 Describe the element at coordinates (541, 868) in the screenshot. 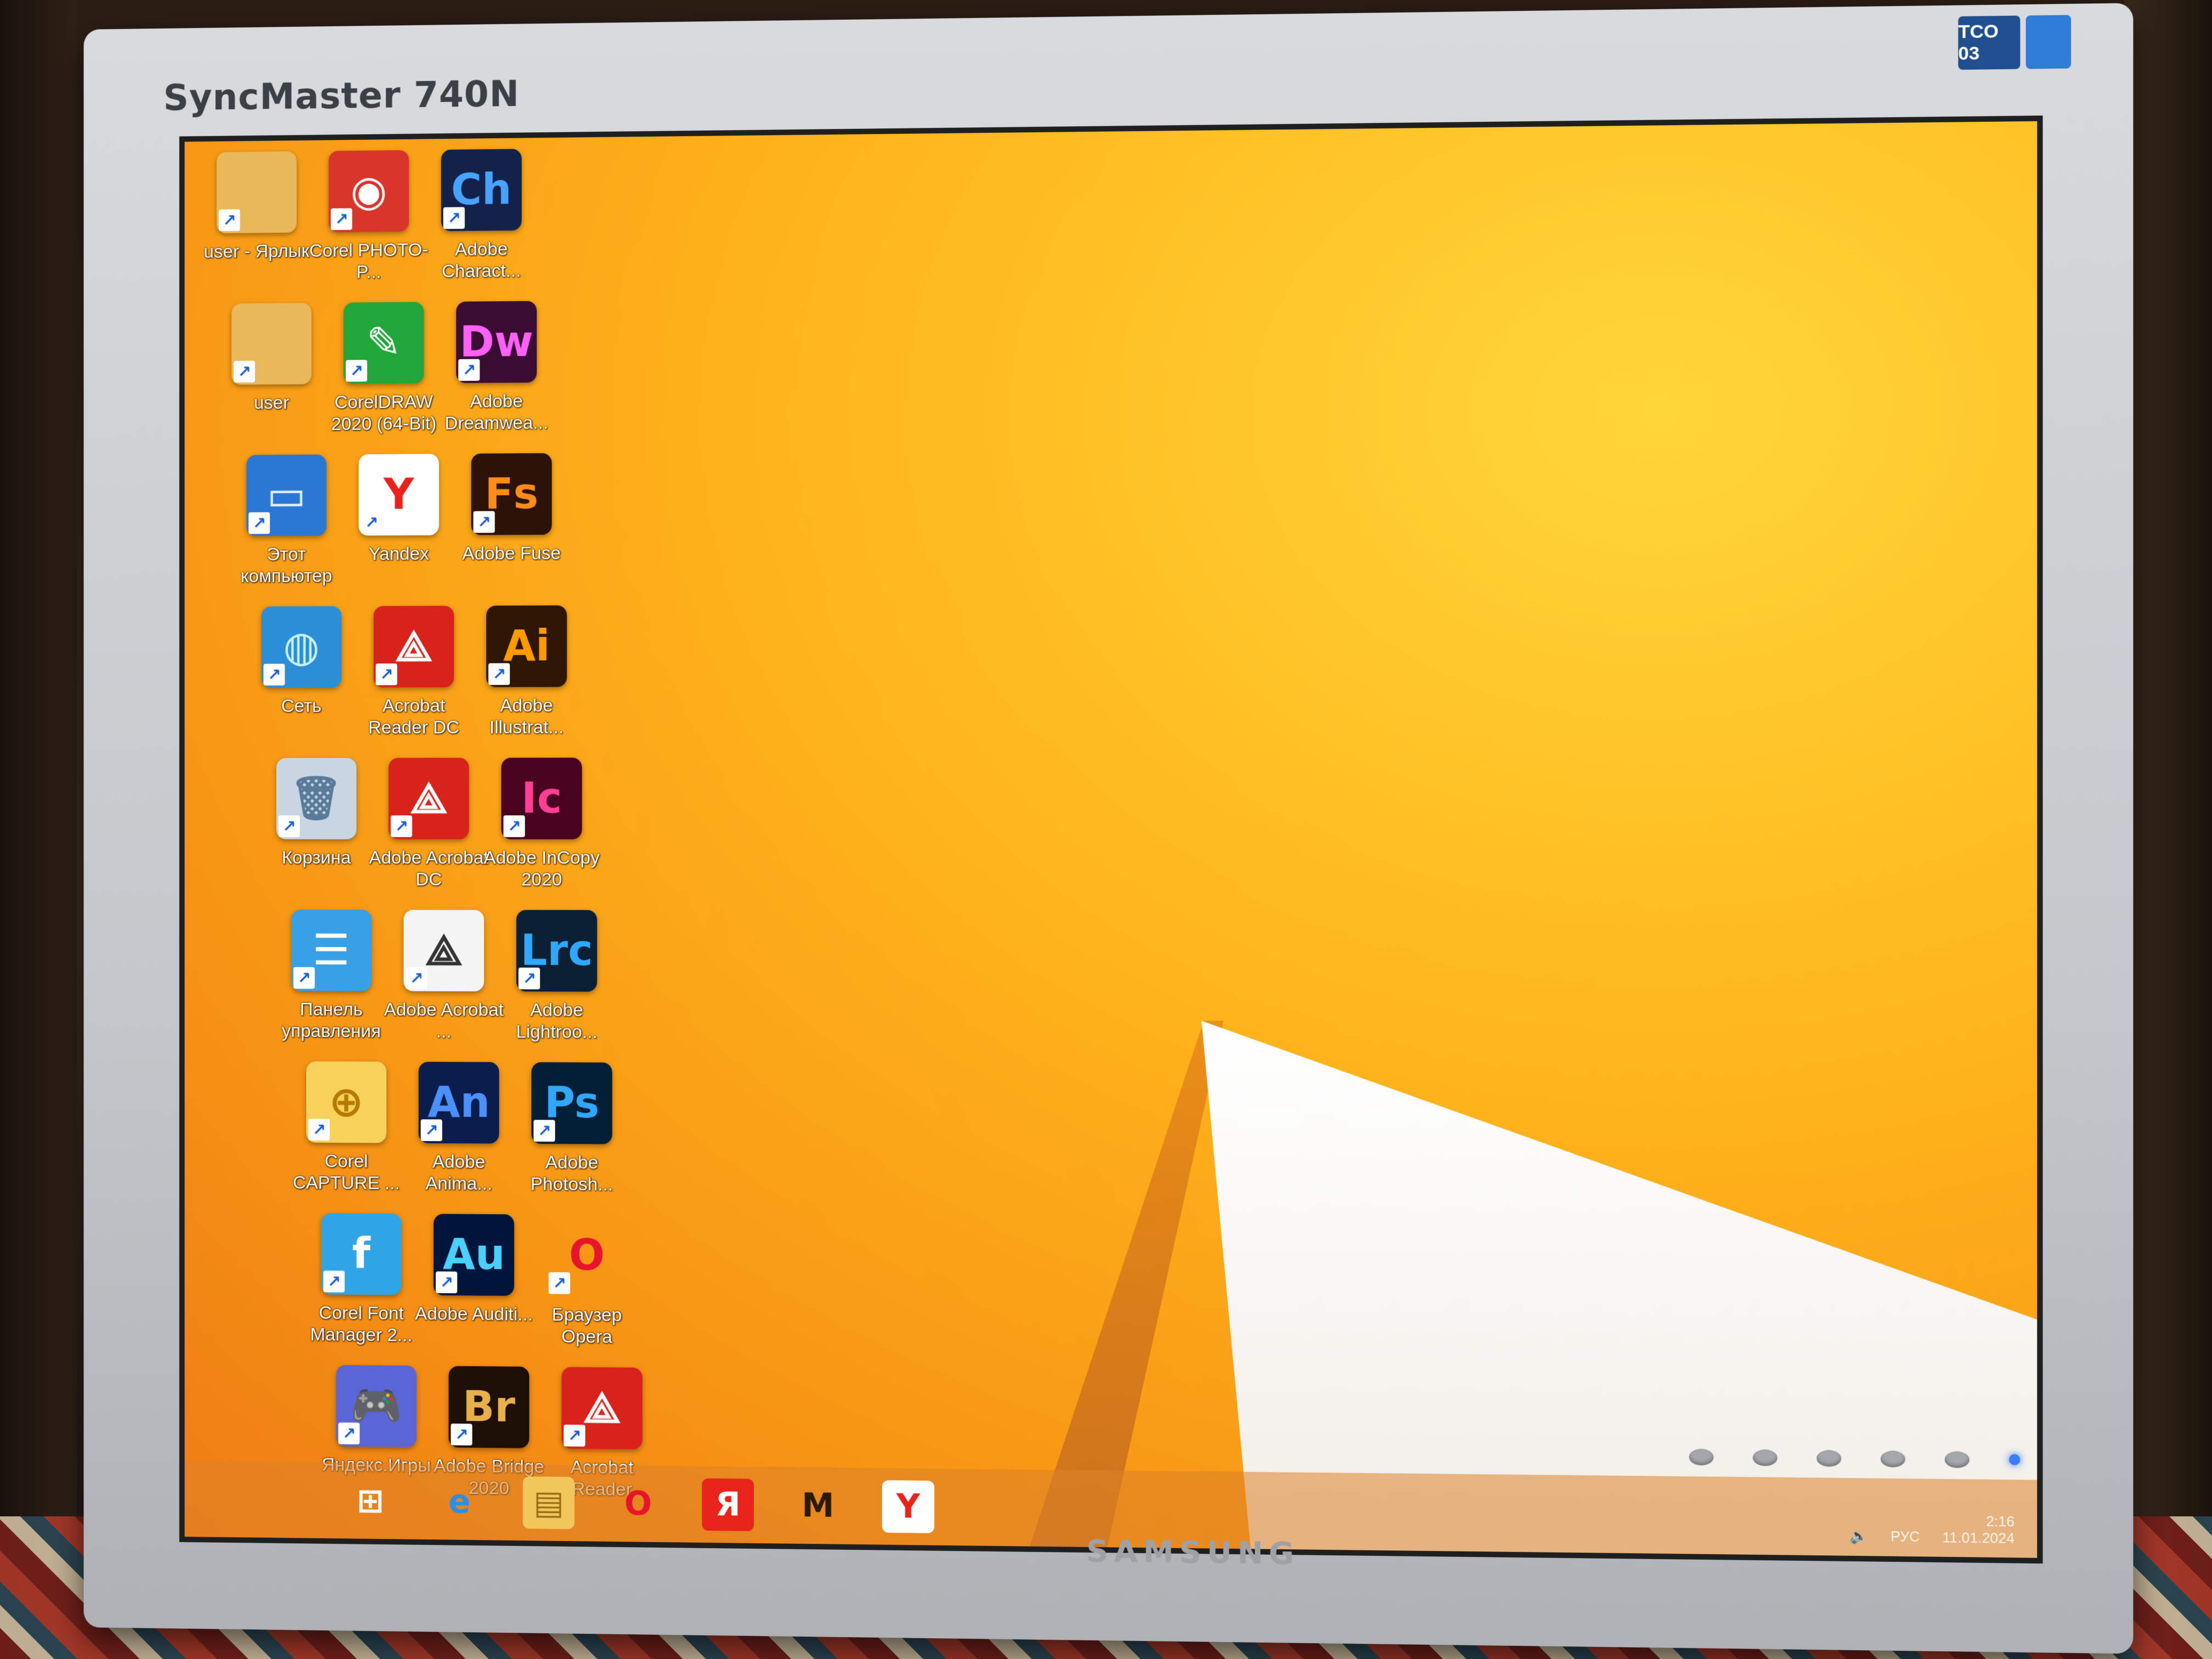

I see `desktop-icon-label: Adobe InCopy 2020` at that location.